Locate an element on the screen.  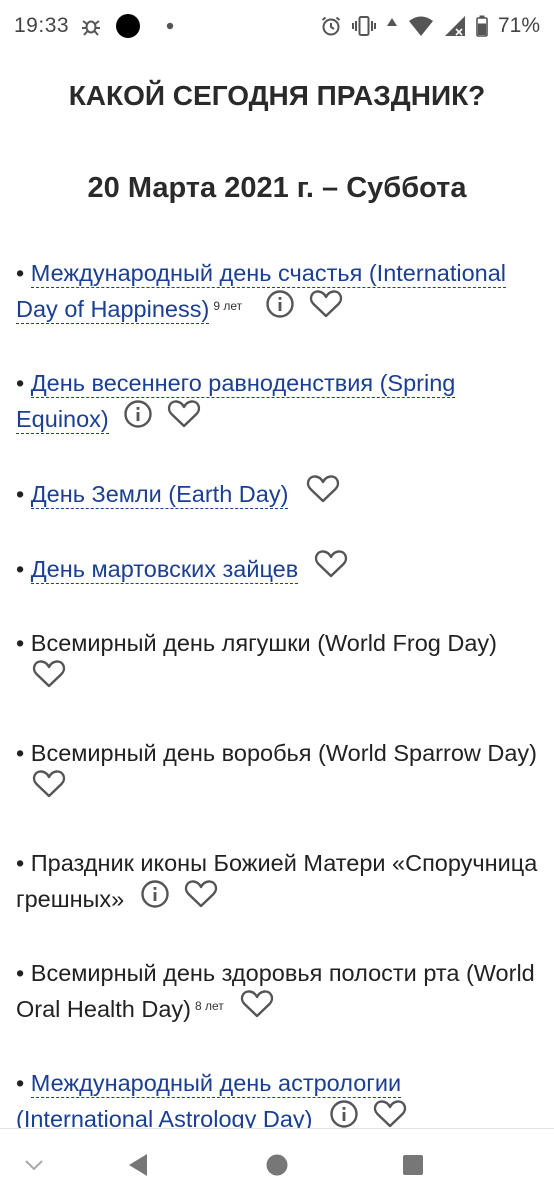
years-badge: 9 лет is located at coordinates (228, 306).